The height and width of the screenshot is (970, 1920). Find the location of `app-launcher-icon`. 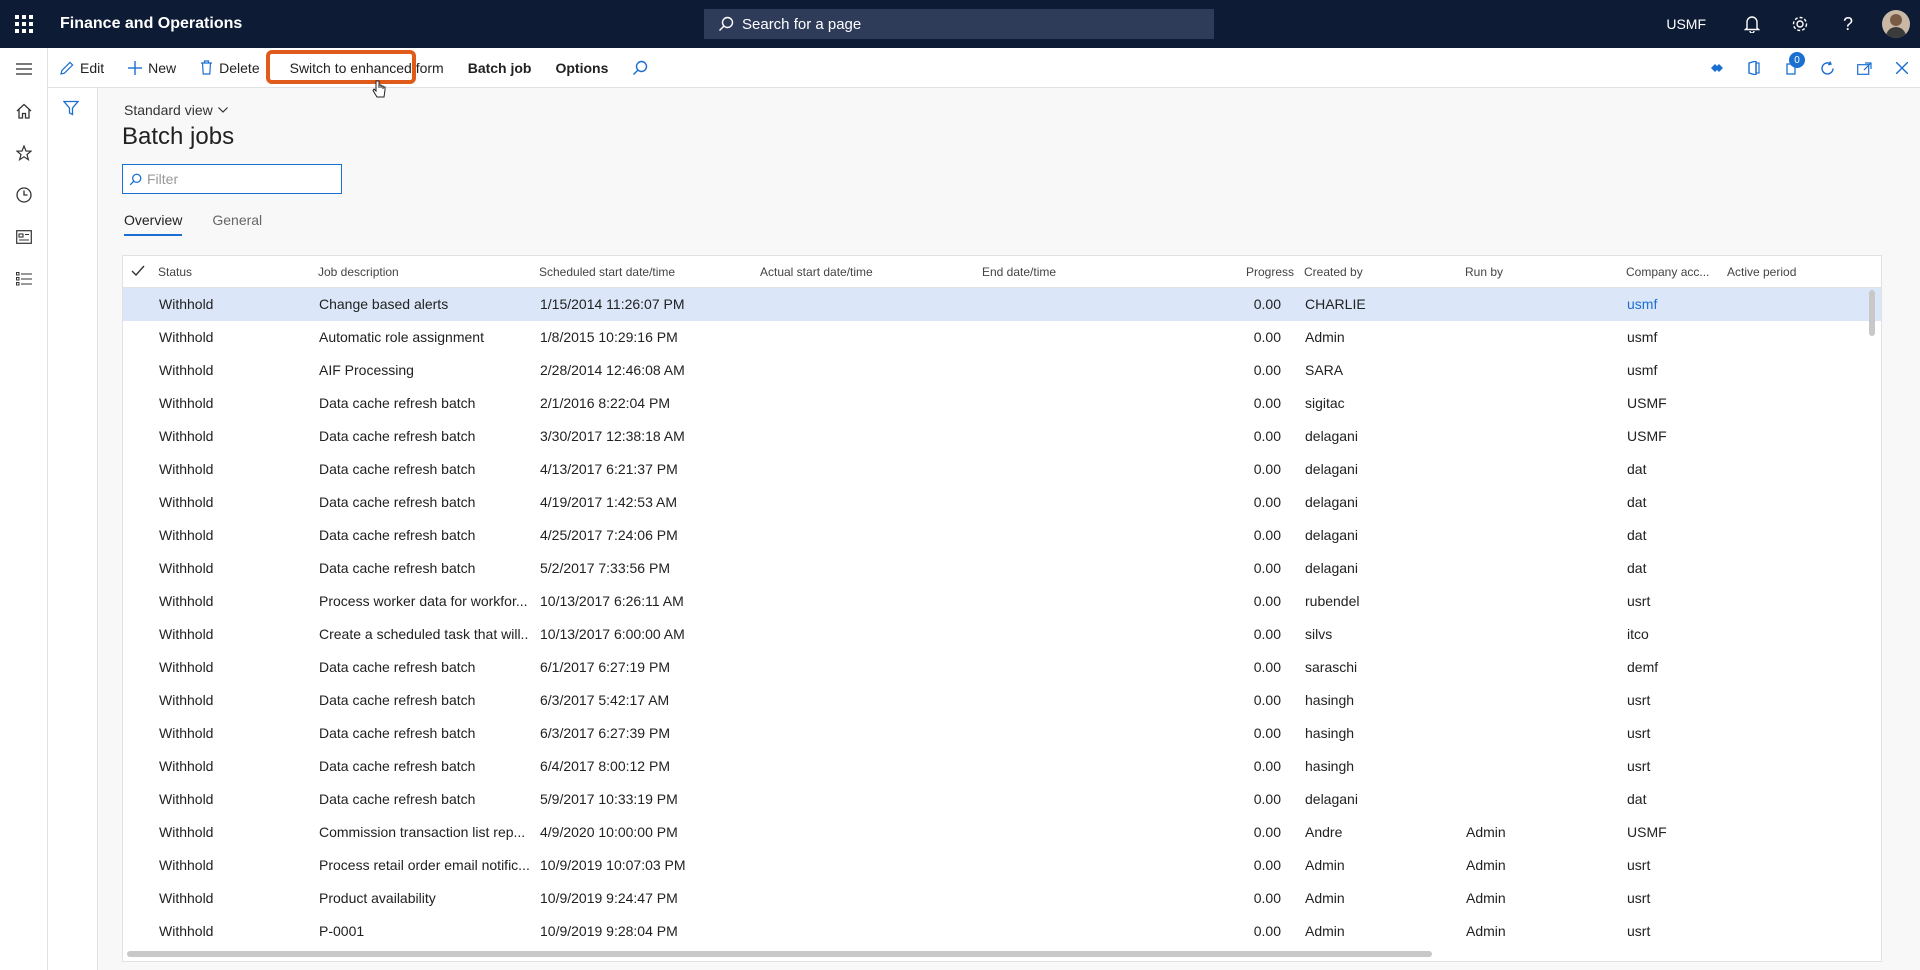

app-launcher-icon is located at coordinates (24, 24).